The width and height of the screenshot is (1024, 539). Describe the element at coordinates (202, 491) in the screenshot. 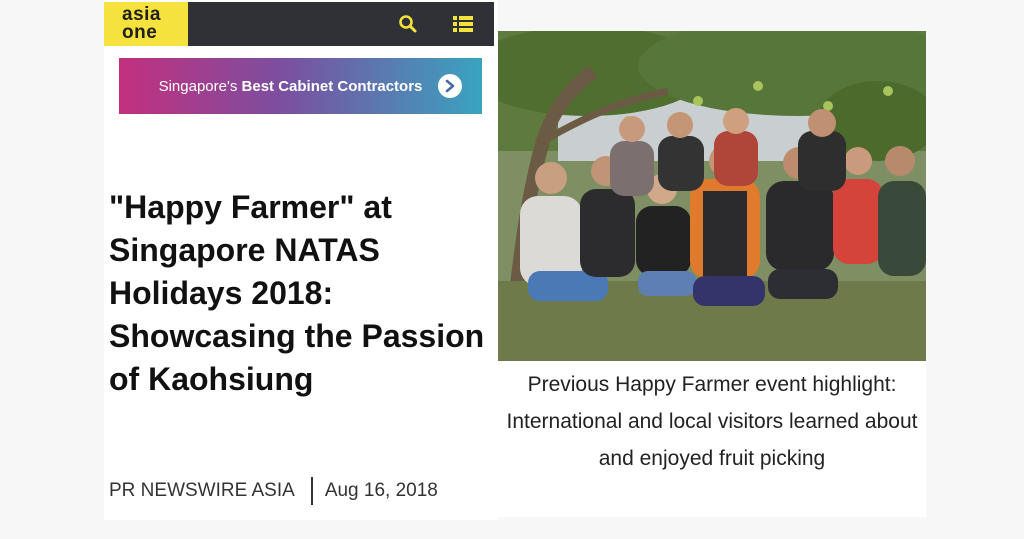

I see `article-source: PR NEWSWIRE ASIA` at that location.